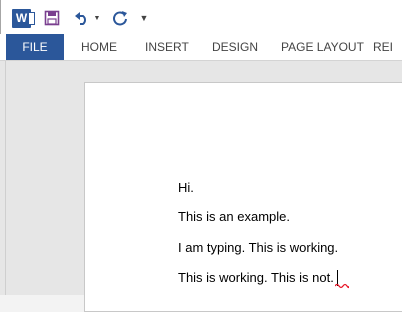 The width and height of the screenshot is (402, 312). Describe the element at coordinates (258, 247) in the screenshot. I see `document-line: I am typing. This is working.` at that location.